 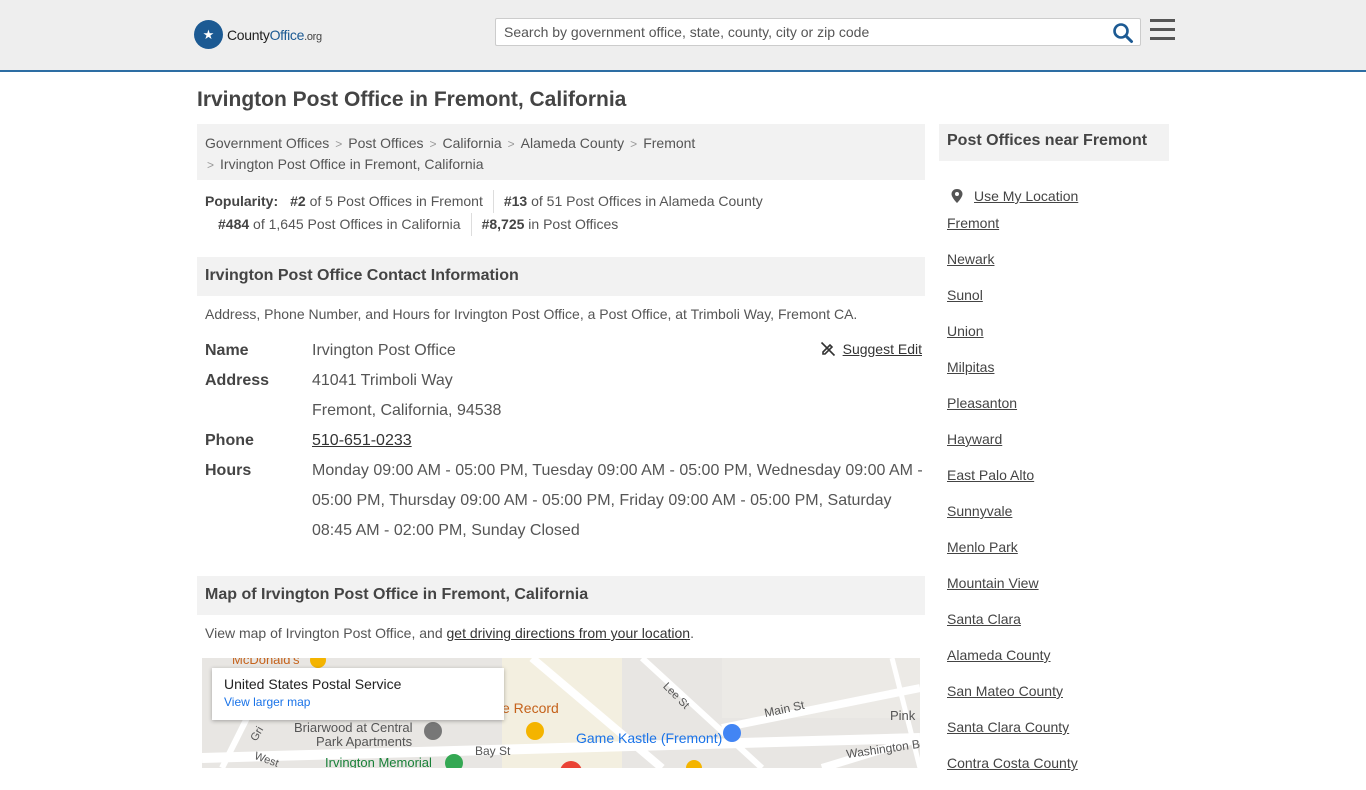 What do you see at coordinates (237, 380) in the screenshot?
I see `address-label: Address` at bounding box center [237, 380].